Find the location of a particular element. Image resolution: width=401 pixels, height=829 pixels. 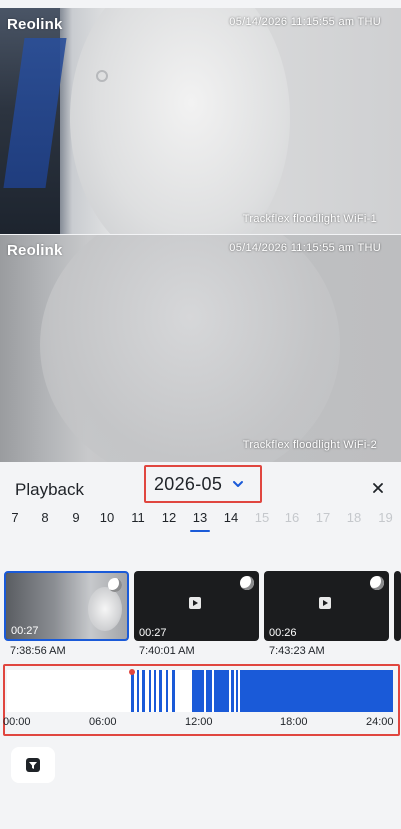

day-7: 7 is located at coordinates (15, 517).